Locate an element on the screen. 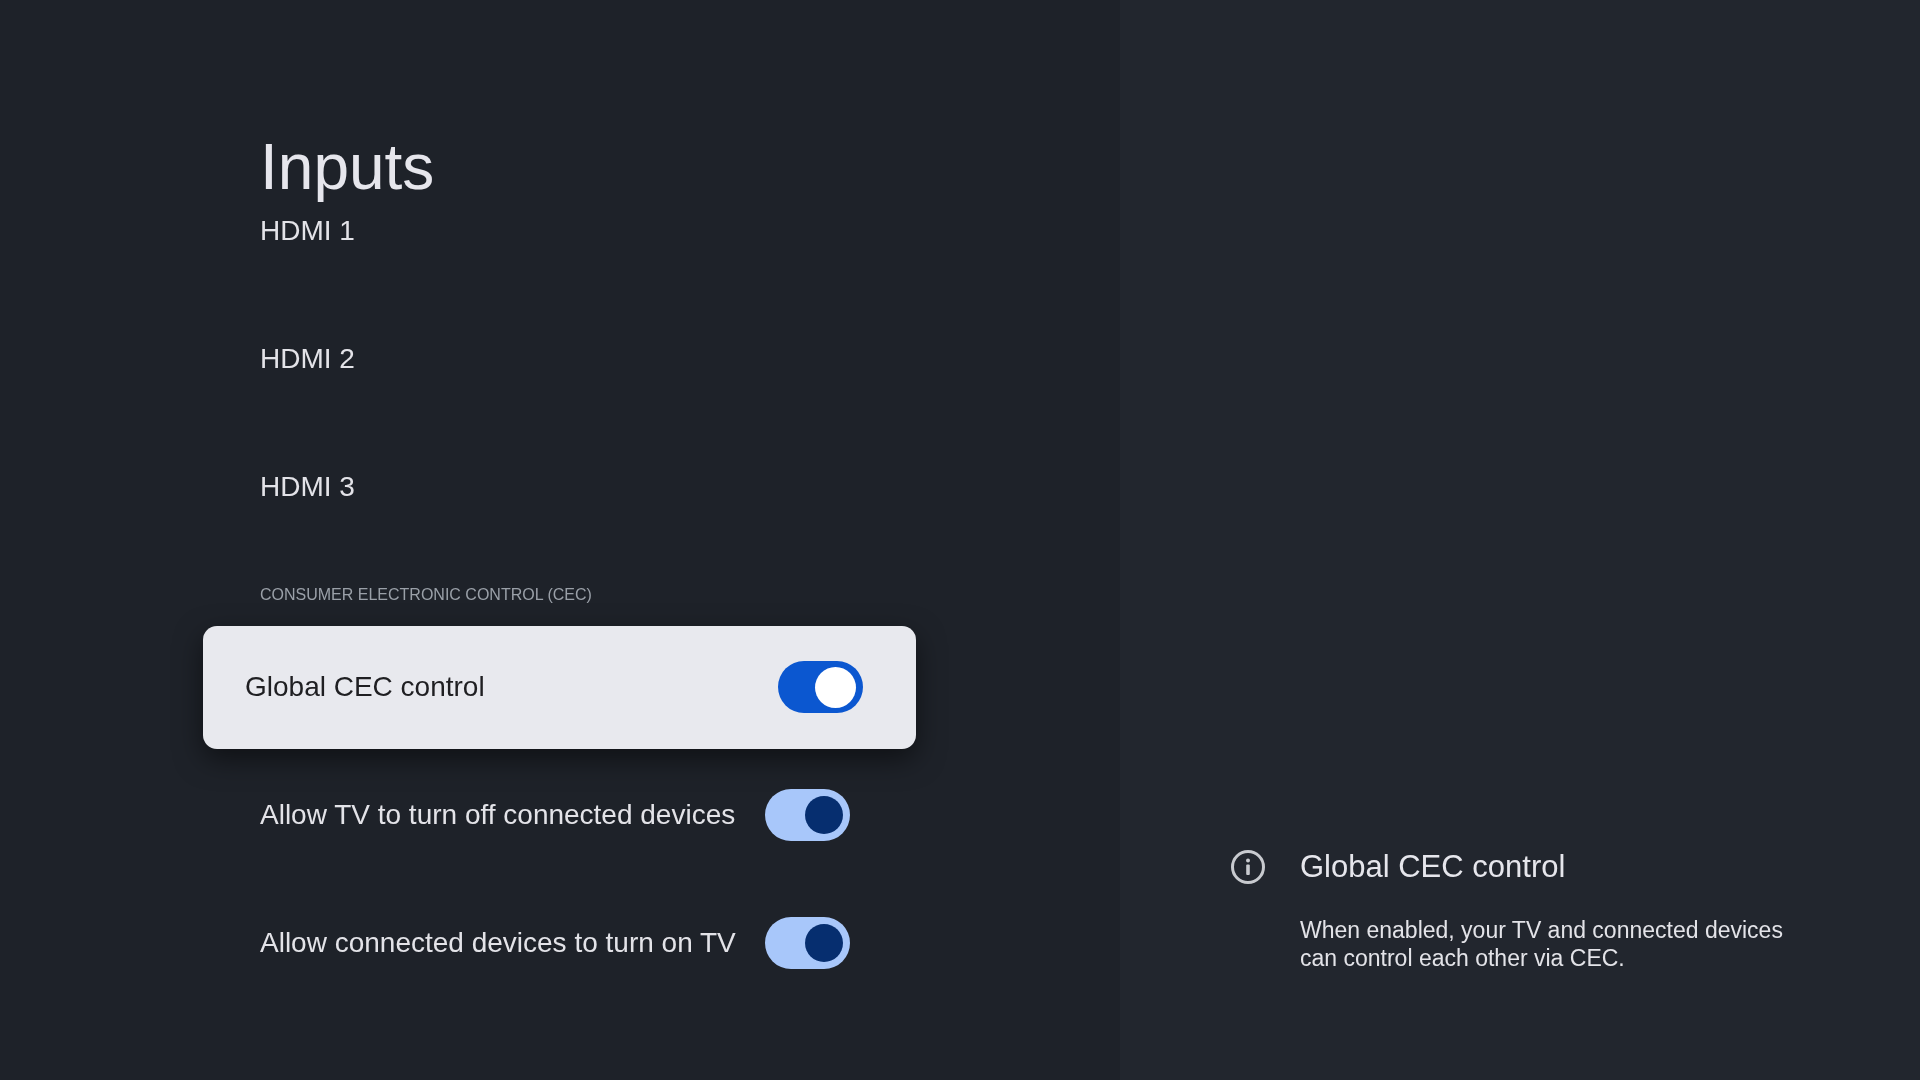 This screenshot has height=1080, width=1920. section-heading: CONSUMER ELECTRONIC CONTROL (CEC) is located at coordinates (426, 594).